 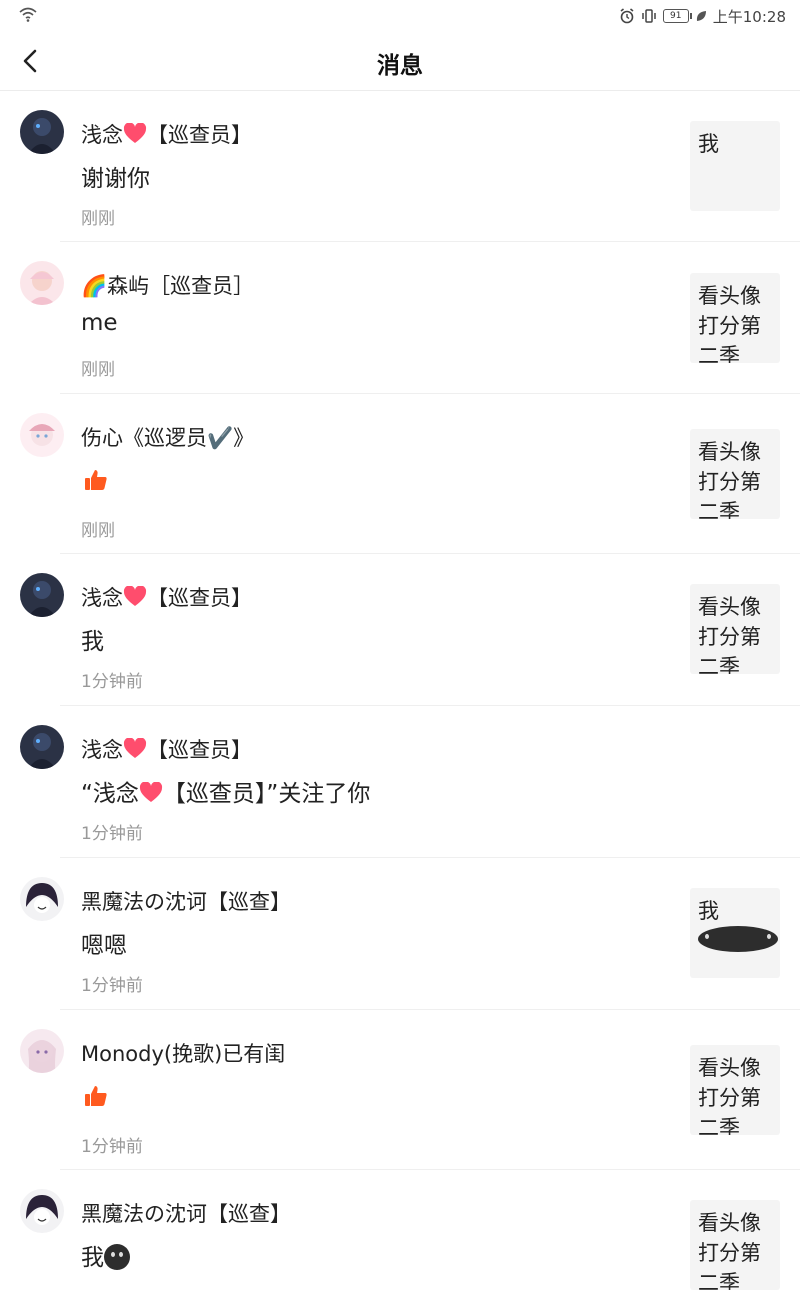 I want to click on message-item: 黑魔法の沈诃【巡查】 我 看头像打分第二季, so click(x=400, y=1230).